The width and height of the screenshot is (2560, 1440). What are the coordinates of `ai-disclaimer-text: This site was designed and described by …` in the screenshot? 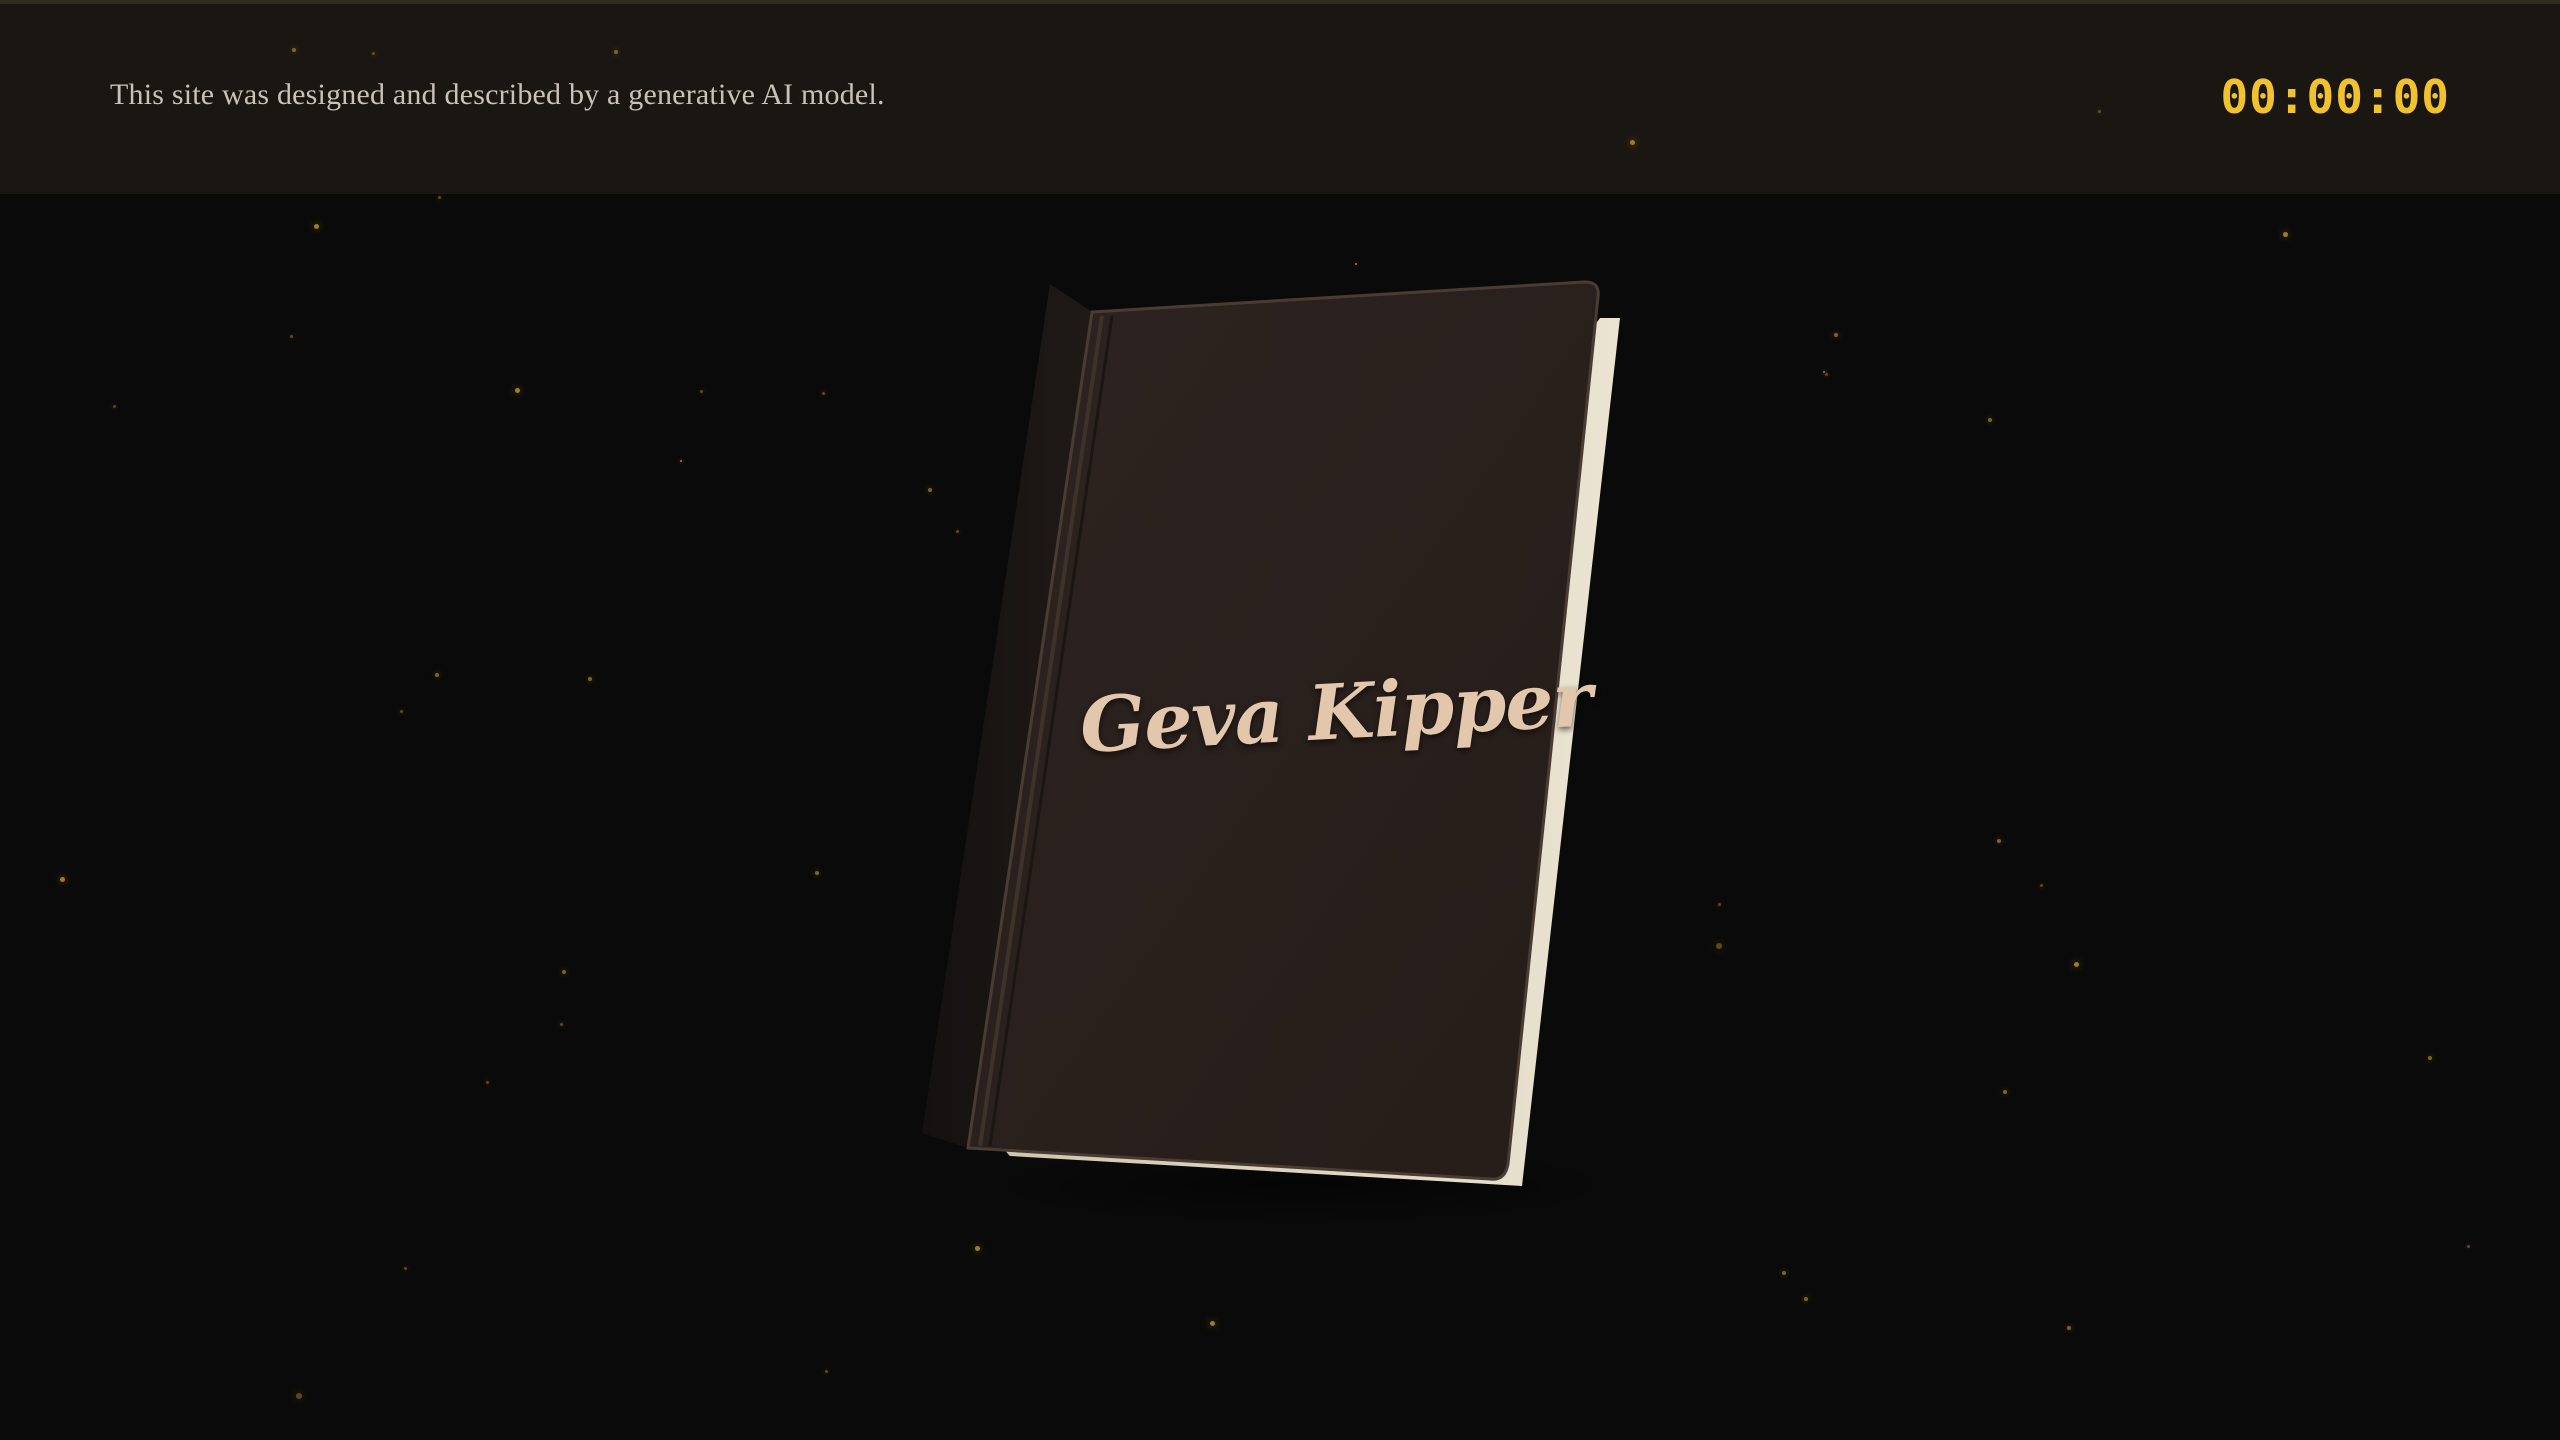 It's located at (497, 94).